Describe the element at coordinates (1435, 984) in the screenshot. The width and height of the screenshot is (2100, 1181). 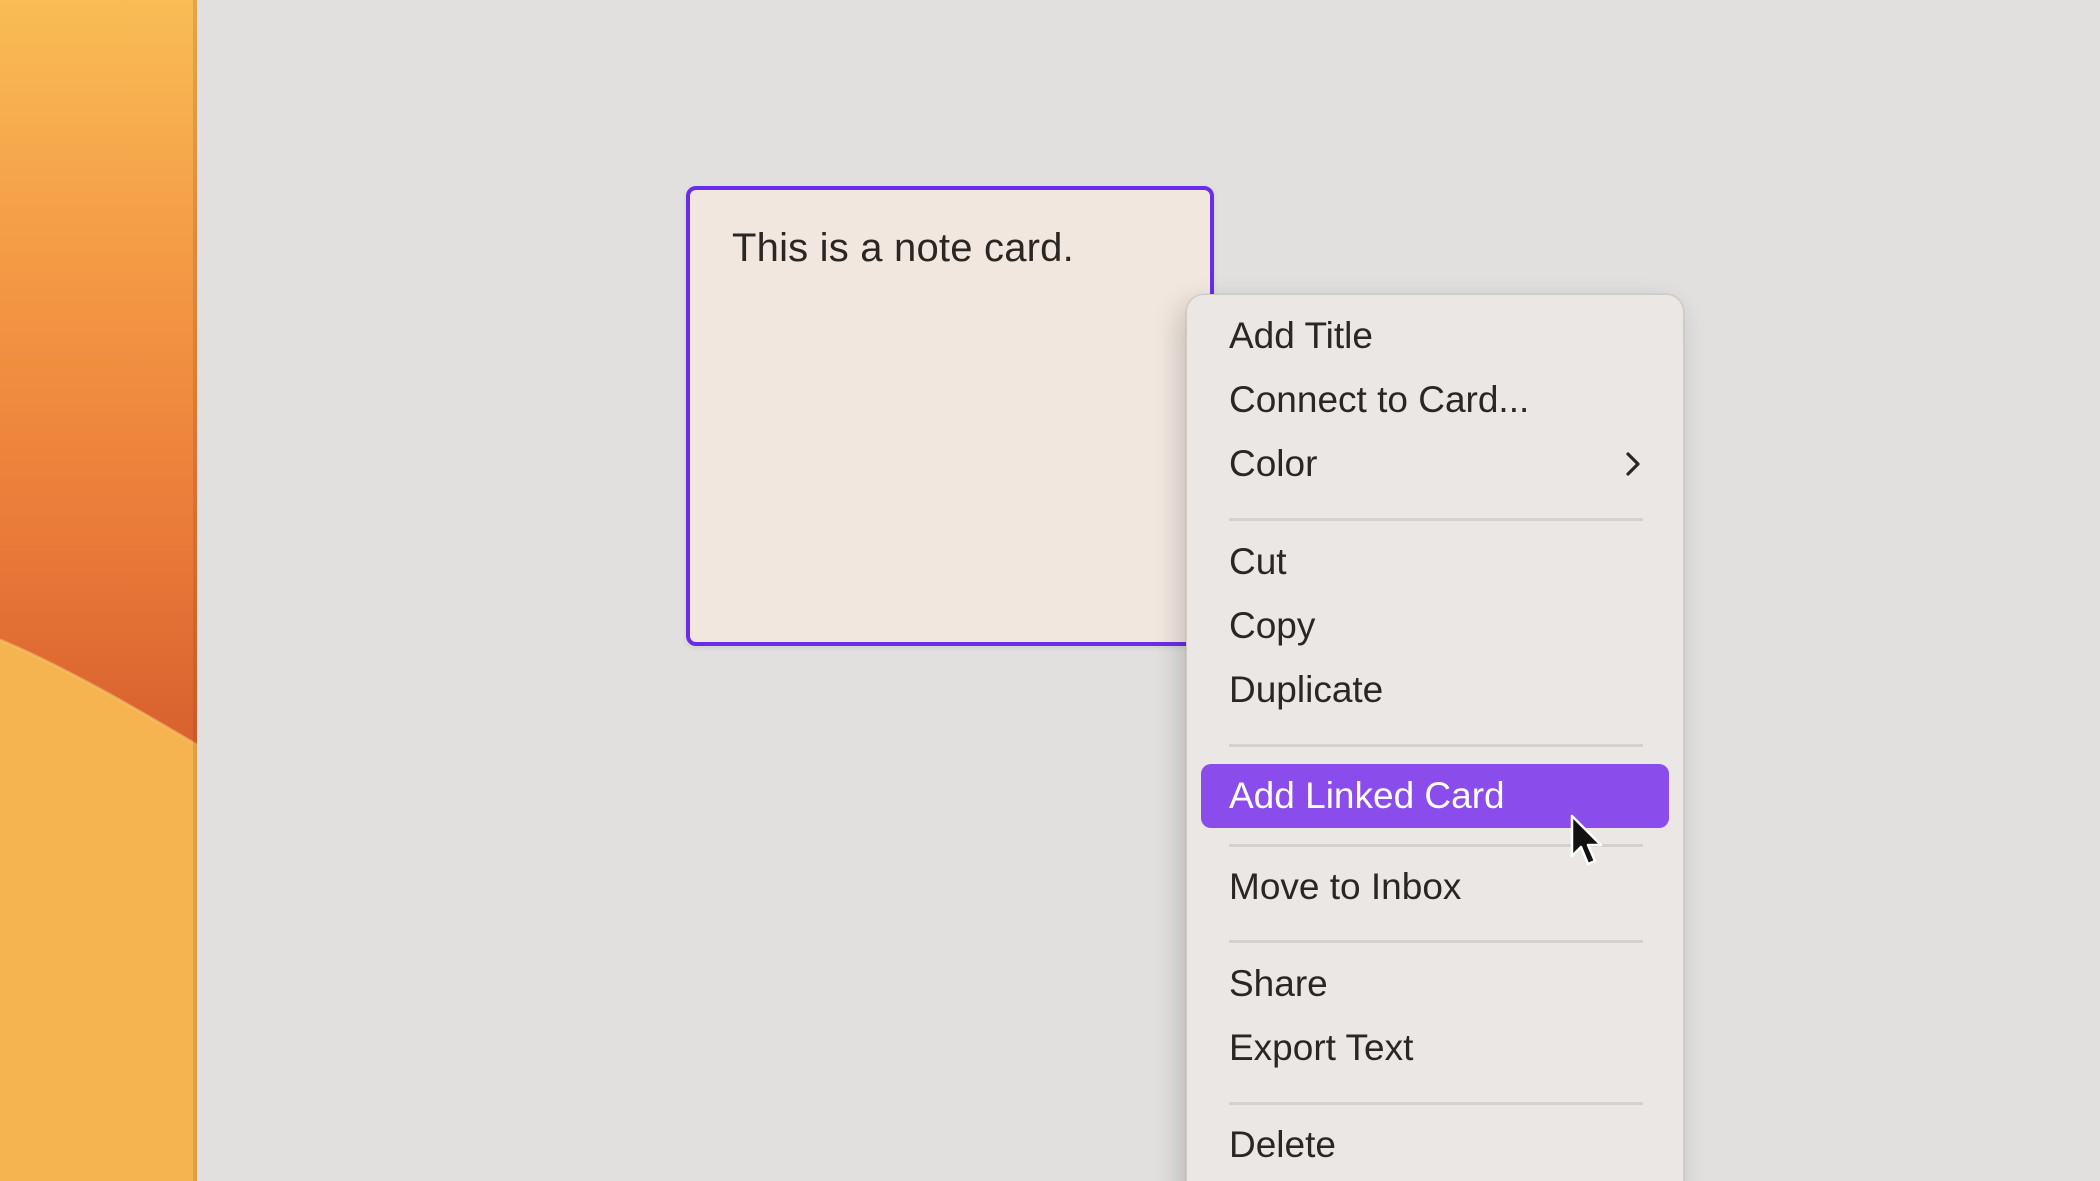
I see `menu-item-share: Share` at that location.